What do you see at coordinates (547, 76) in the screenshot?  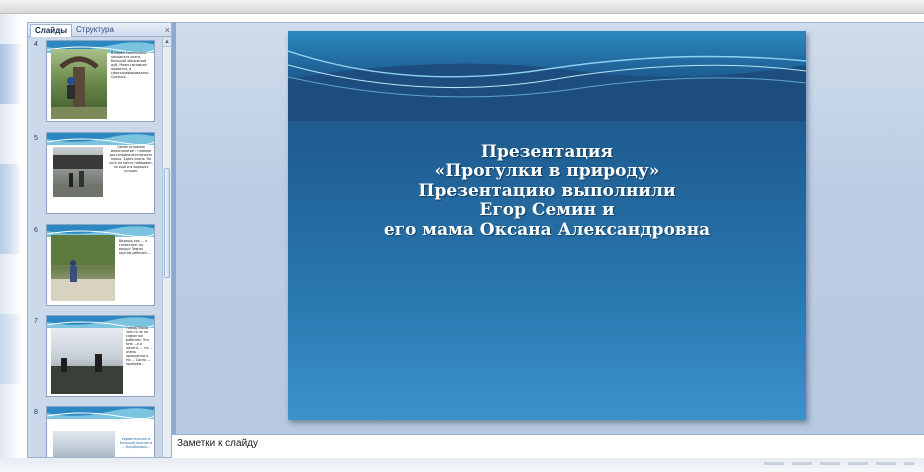 I see `slide-wave-decoration` at bounding box center [547, 76].